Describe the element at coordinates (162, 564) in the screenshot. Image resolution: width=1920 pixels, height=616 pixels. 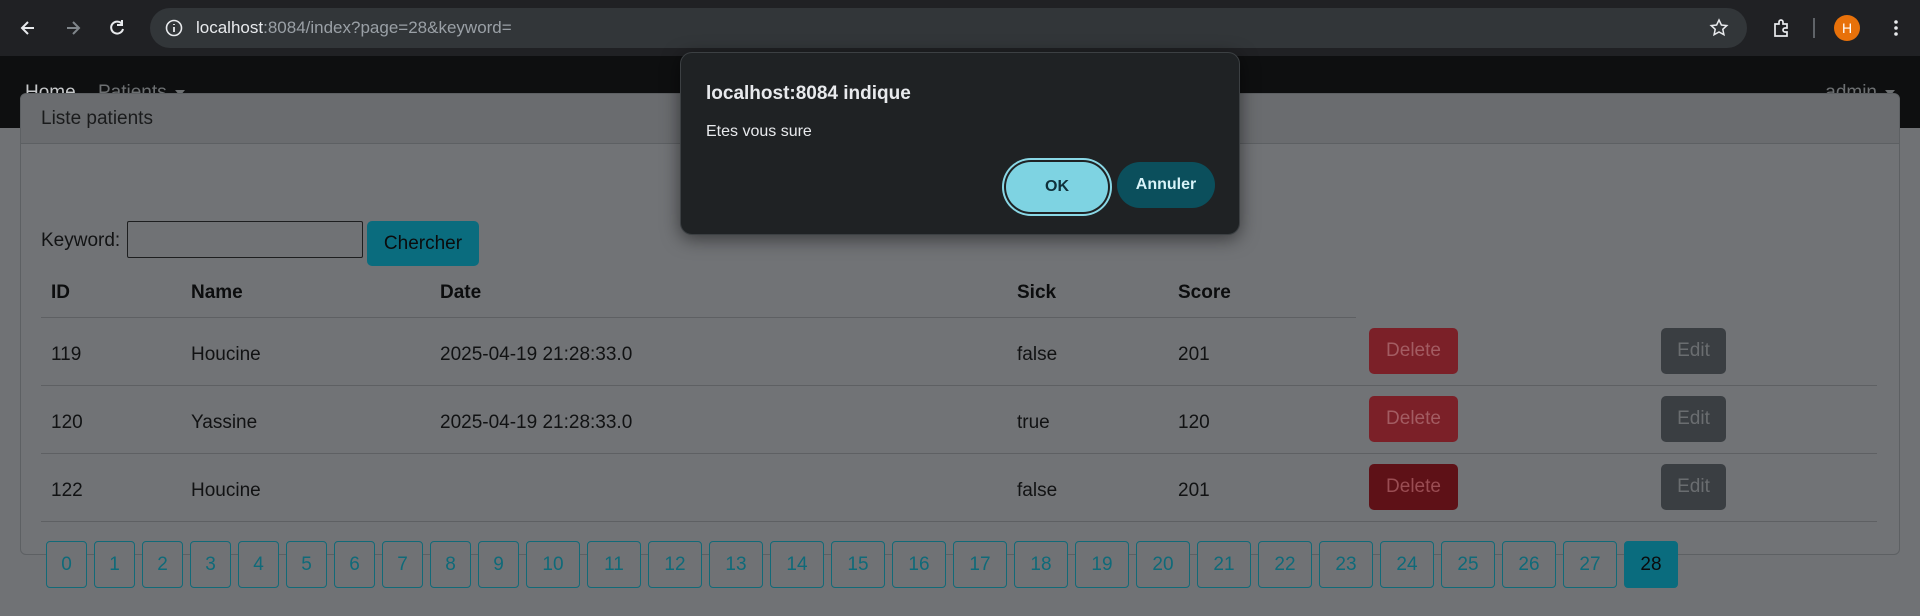
I see `page-button: 2` at that location.